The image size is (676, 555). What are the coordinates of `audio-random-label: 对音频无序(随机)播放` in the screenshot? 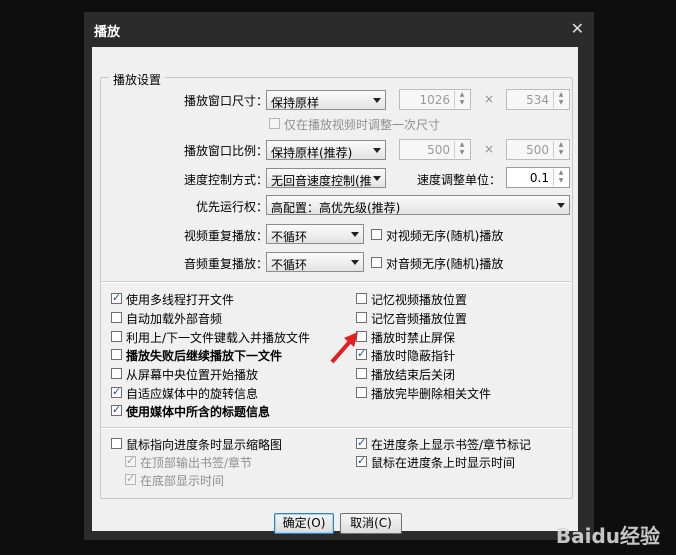 It's located at (445, 264).